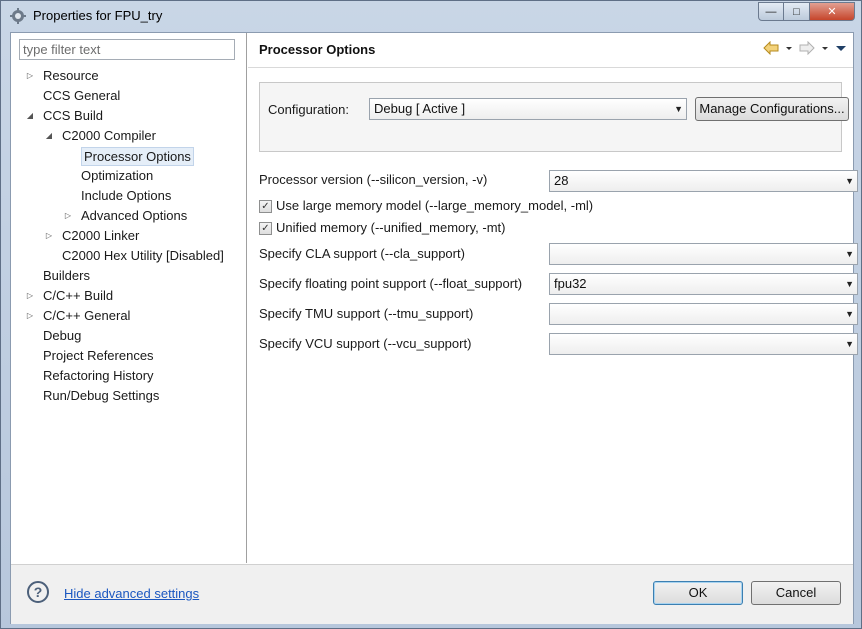 Image resolution: width=862 pixels, height=629 pixels. What do you see at coordinates (265, 206) in the screenshot?
I see `large-memory-checkbox: ✓` at bounding box center [265, 206].